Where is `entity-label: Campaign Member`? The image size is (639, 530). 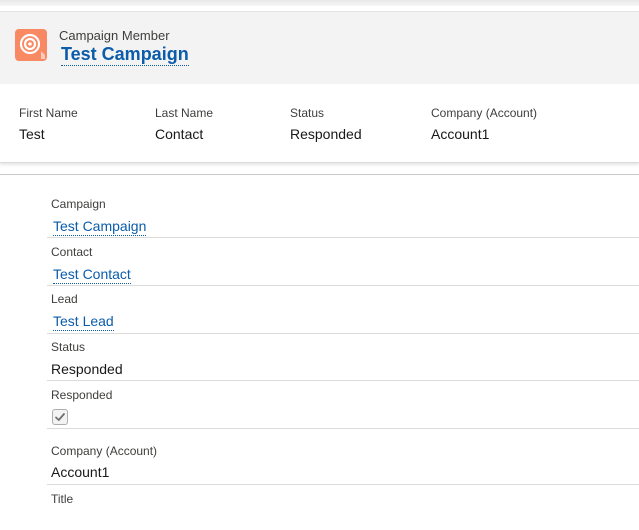 entity-label: Campaign Member is located at coordinates (114, 35).